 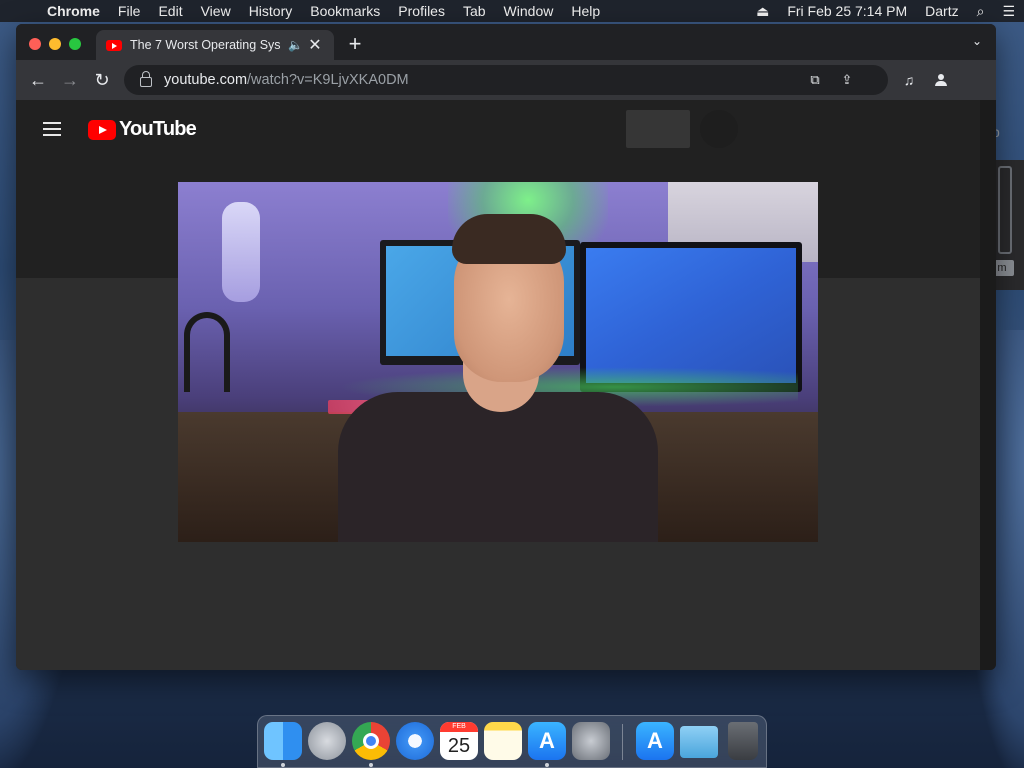 I want to click on dock-safari-icon, so click(x=415, y=741).